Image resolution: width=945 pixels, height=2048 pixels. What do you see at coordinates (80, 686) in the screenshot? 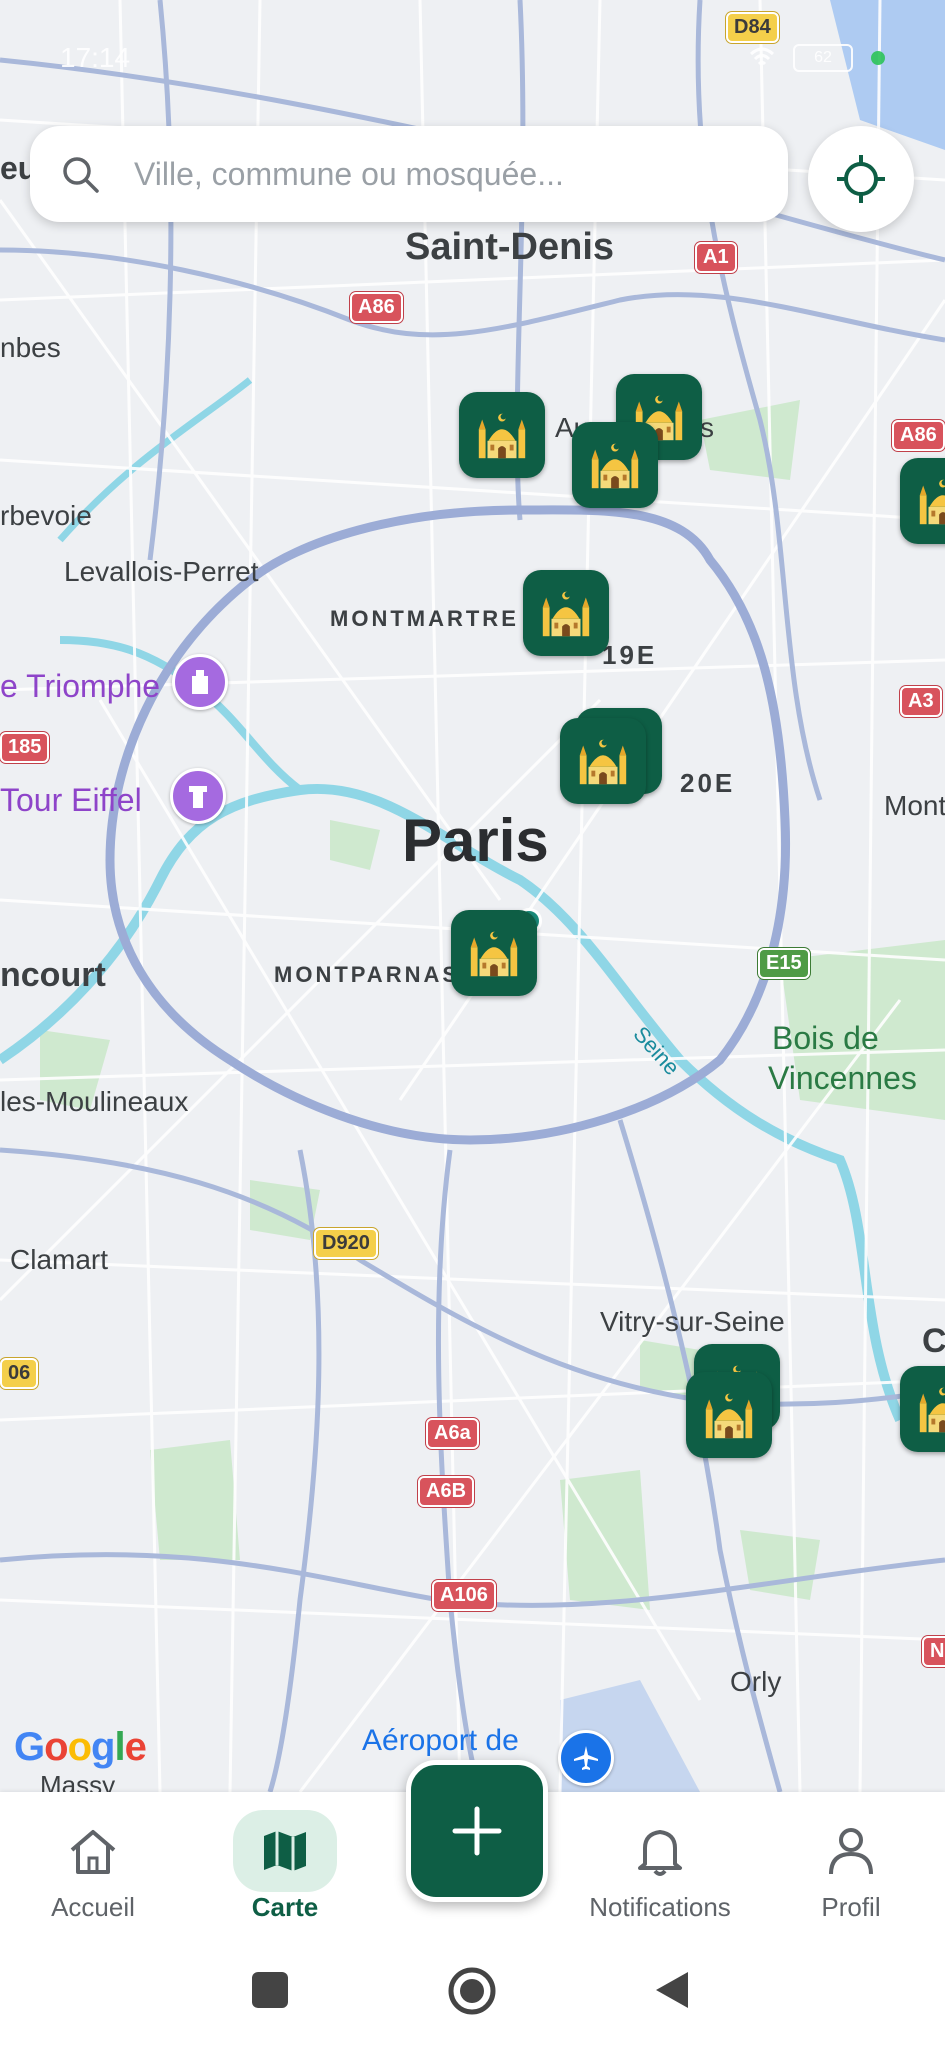
I see `place-label-arc: e Triomphe` at bounding box center [80, 686].